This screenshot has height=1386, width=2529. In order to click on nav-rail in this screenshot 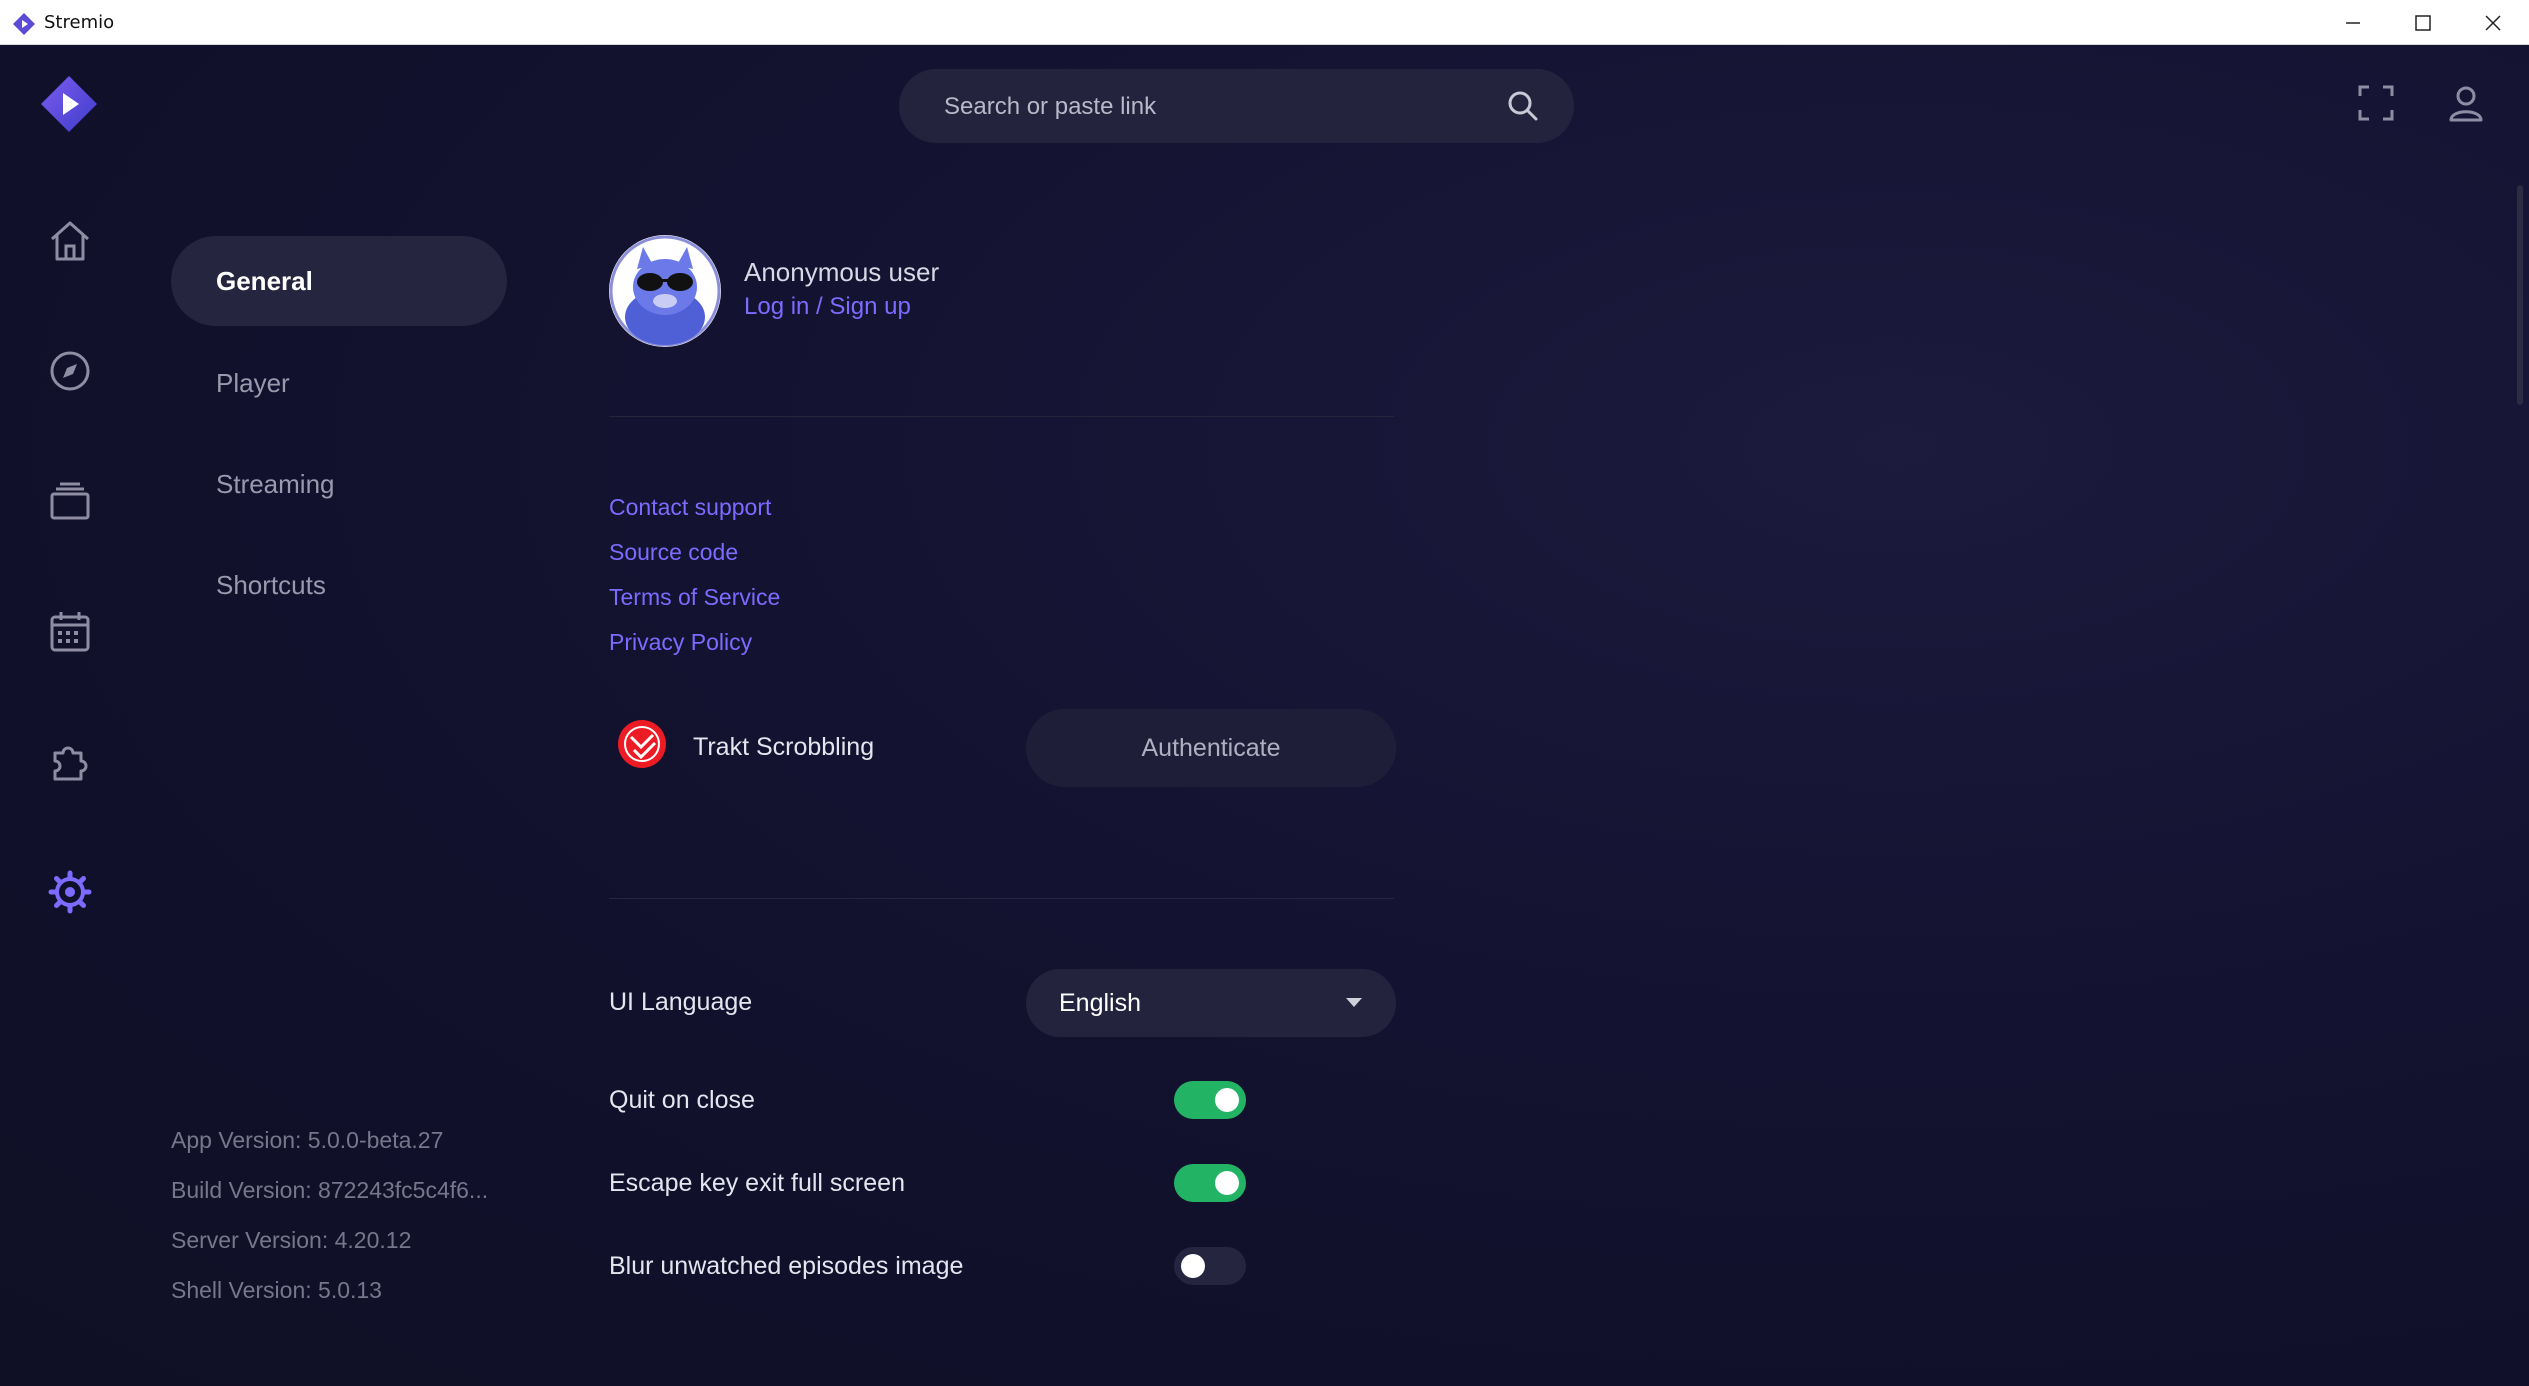, I will do `click(70, 715)`.